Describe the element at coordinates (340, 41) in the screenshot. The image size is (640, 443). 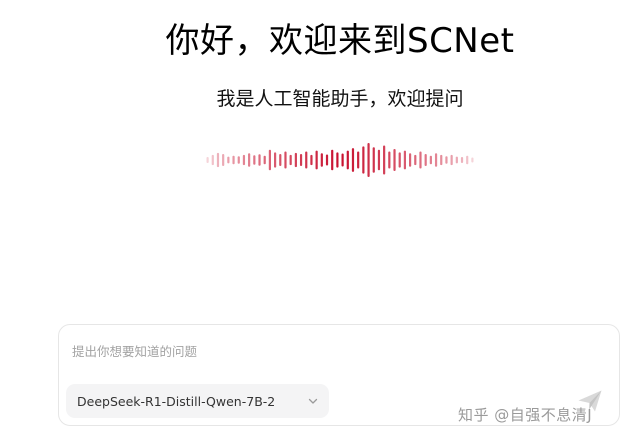
I see `page-title: 你好，欢迎来到SCNet` at that location.